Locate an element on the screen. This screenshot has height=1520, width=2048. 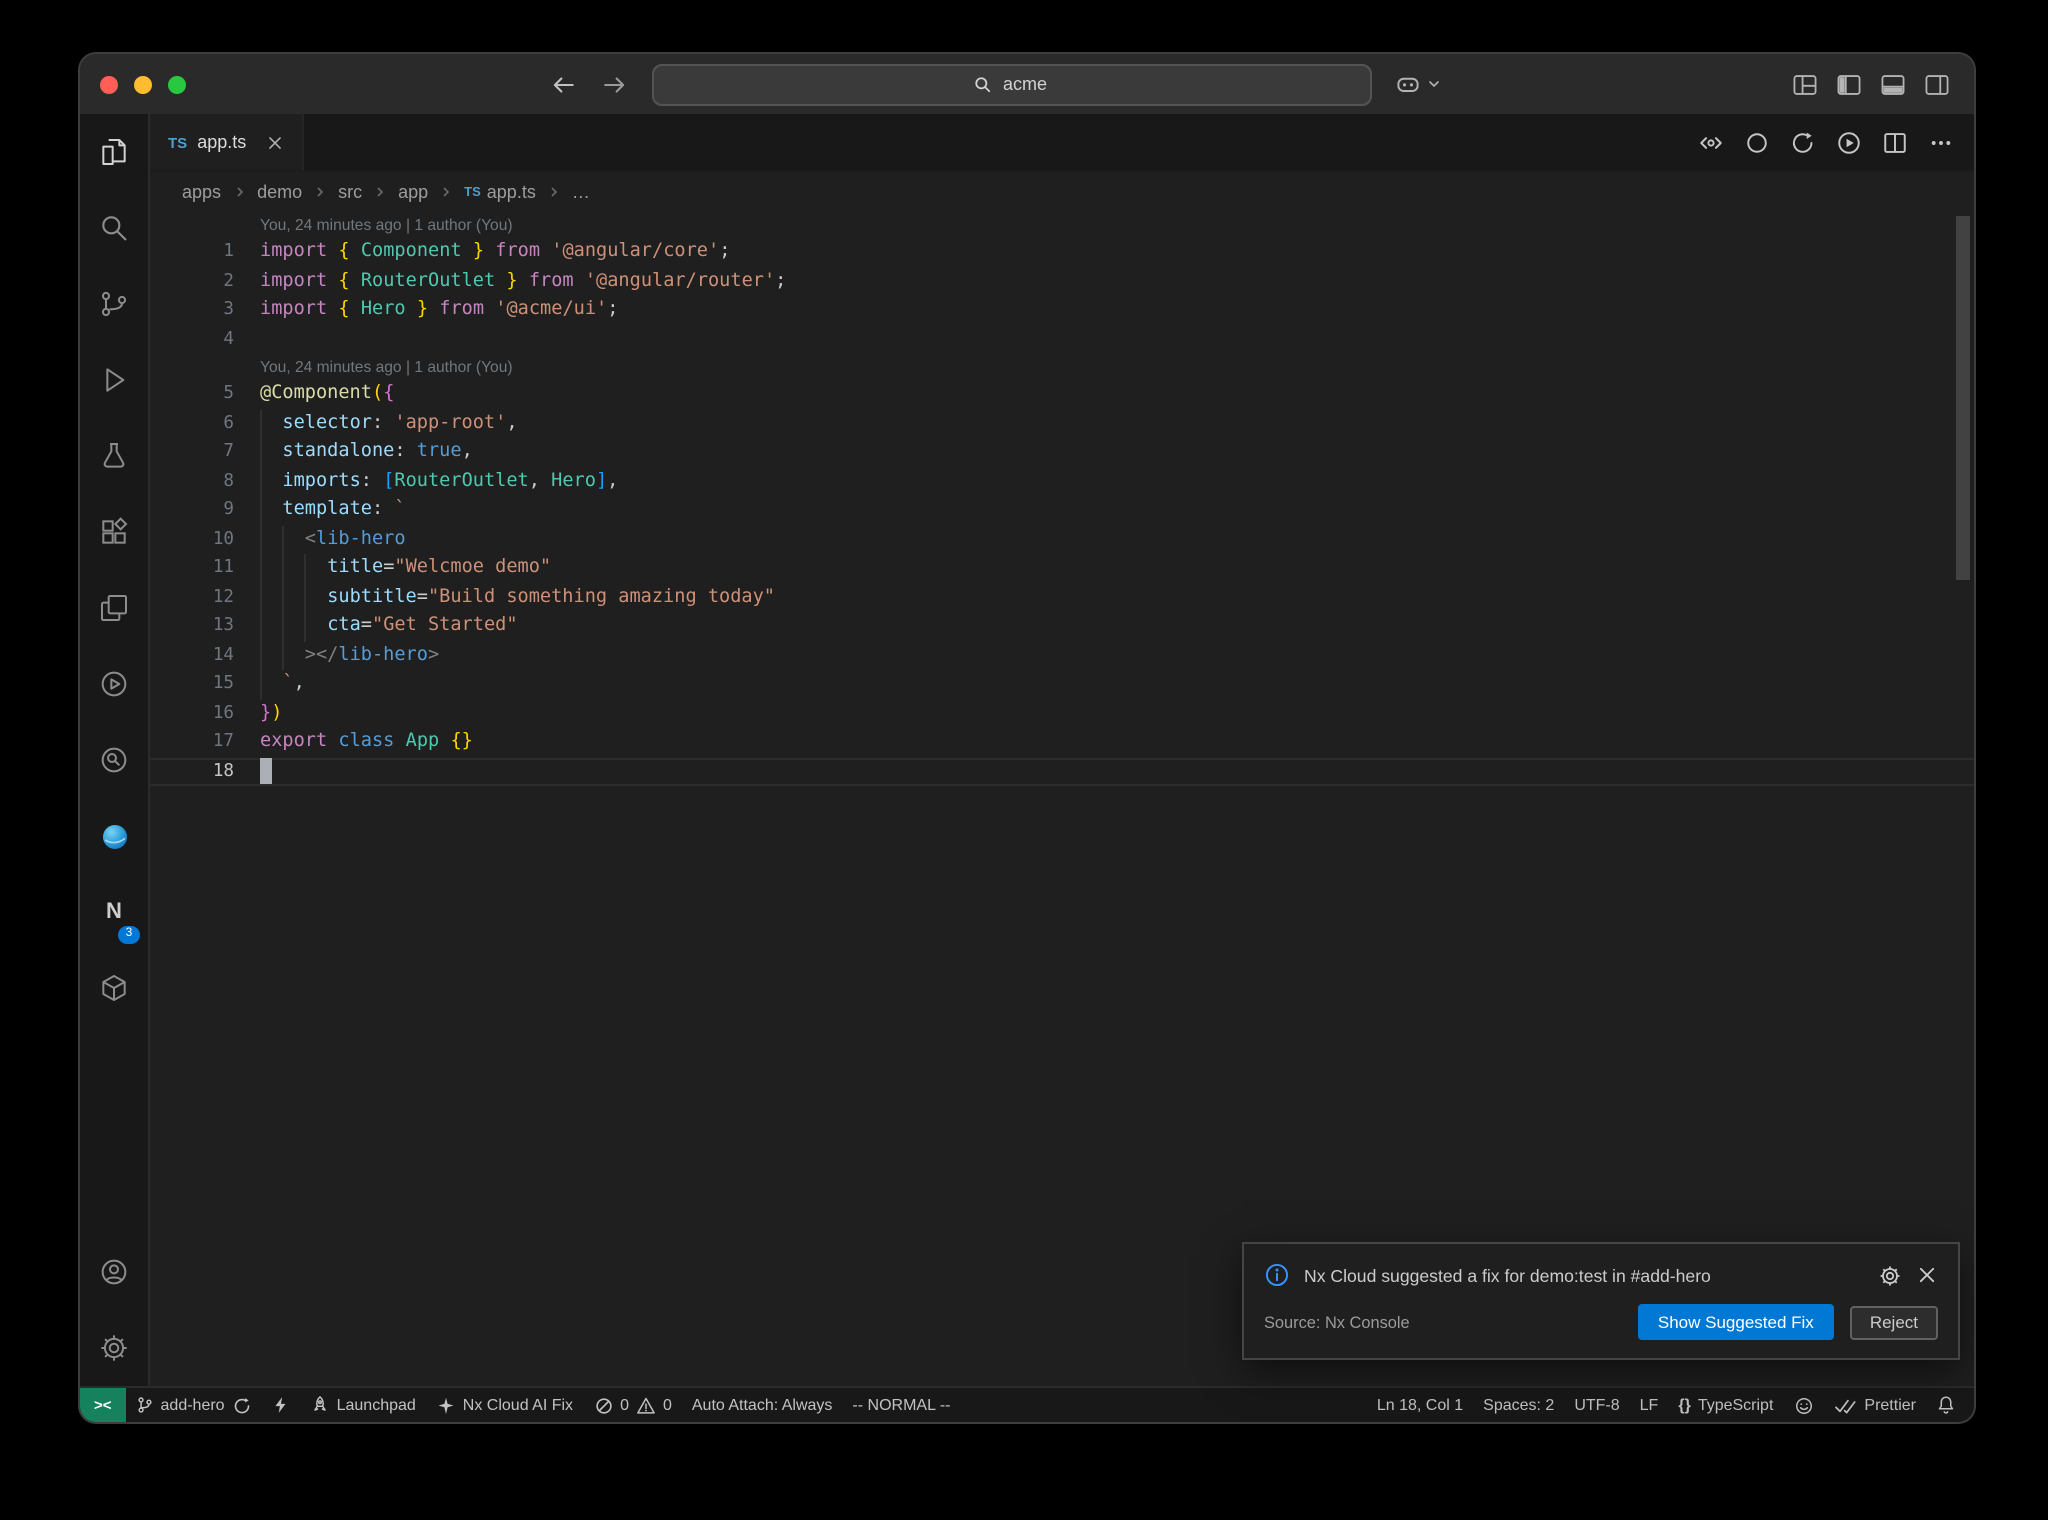
customize-layout-icon is located at coordinates (1805, 84).